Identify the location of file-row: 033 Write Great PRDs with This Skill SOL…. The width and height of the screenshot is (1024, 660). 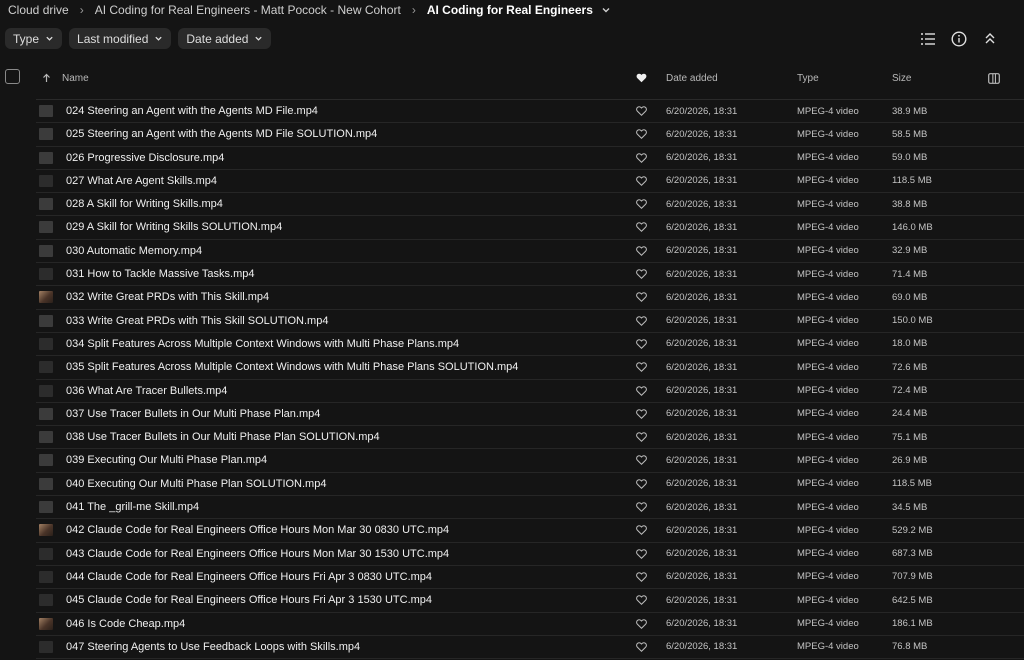
(530, 321).